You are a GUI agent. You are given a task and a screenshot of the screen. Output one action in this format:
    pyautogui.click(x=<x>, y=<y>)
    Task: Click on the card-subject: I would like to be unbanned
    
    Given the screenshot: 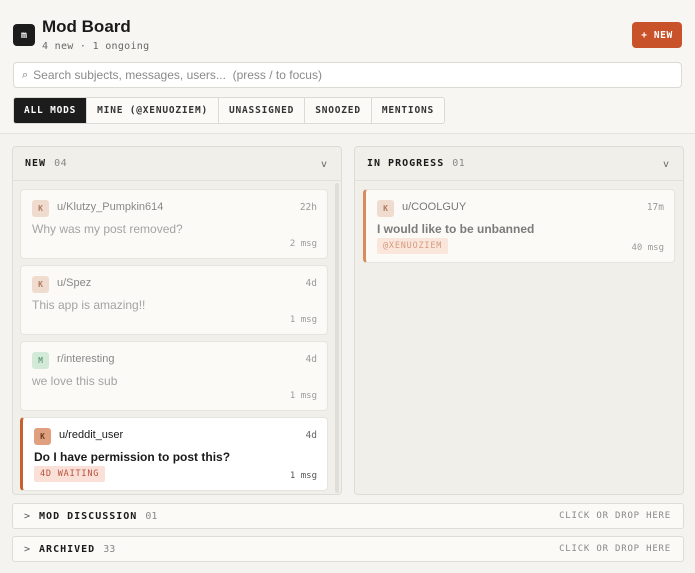 What is the action you would take?
    pyautogui.click(x=456, y=229)
    